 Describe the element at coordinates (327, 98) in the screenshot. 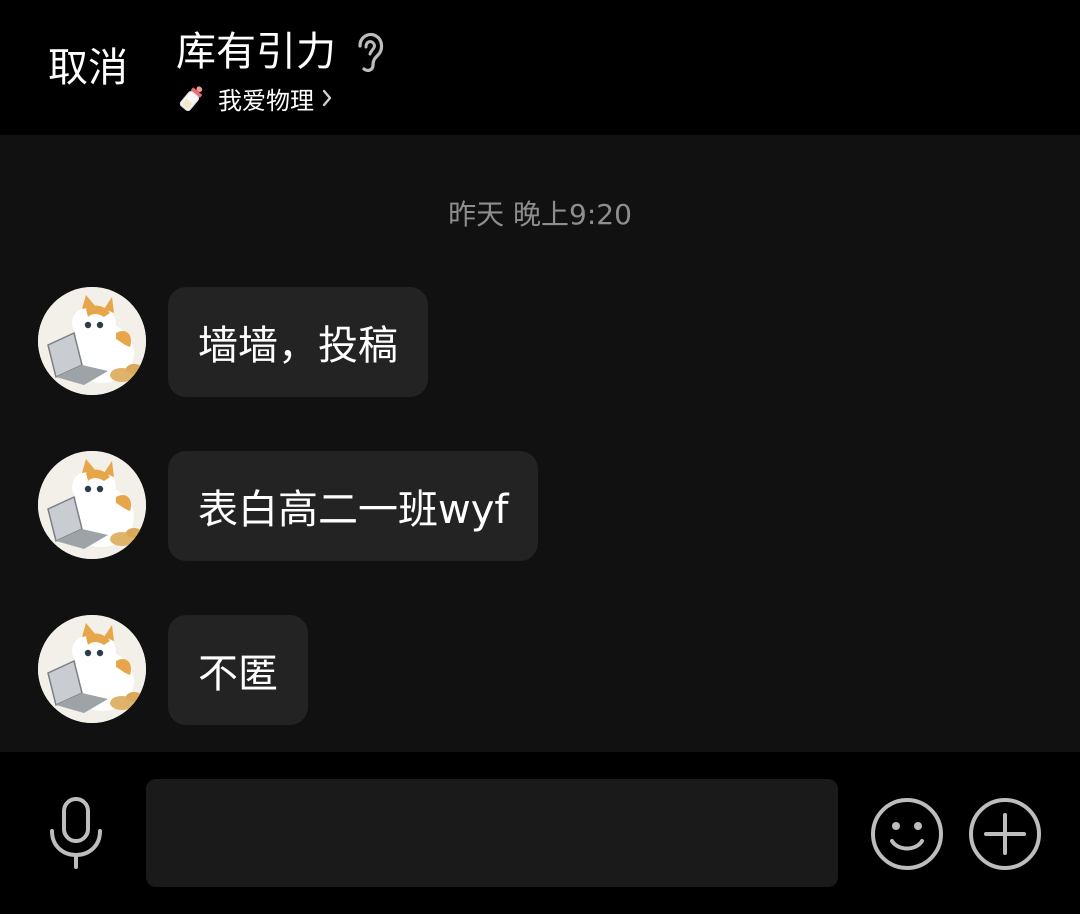

I see `chevron-right-icon` at that location.